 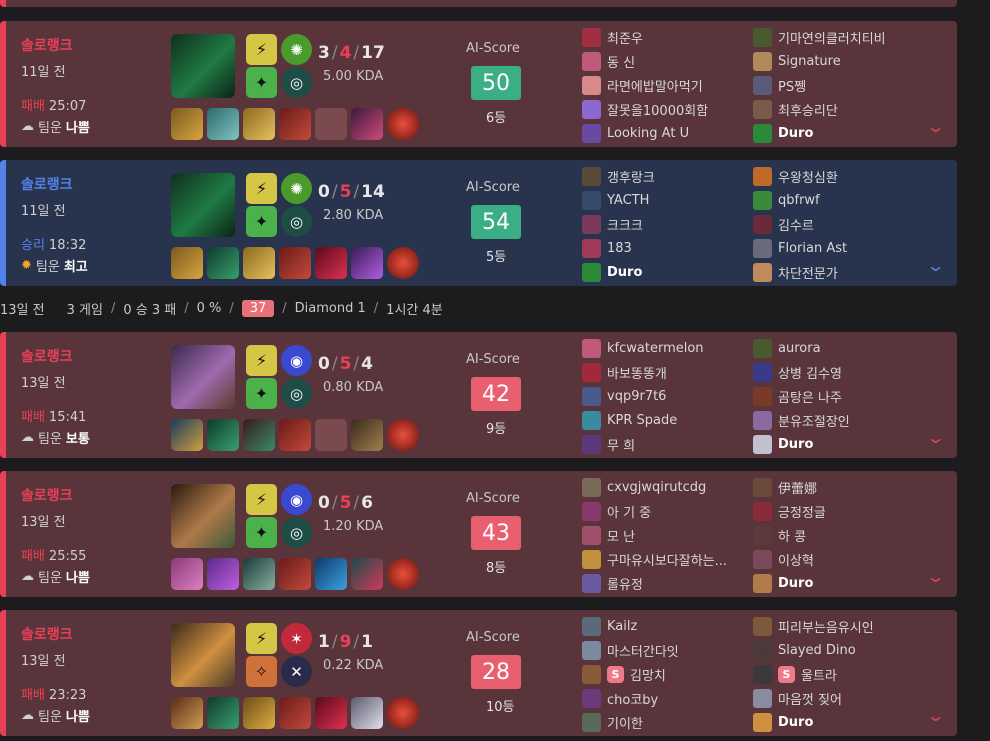 I want to click on player-link: Florian Ast, so click(x=800, y=248).